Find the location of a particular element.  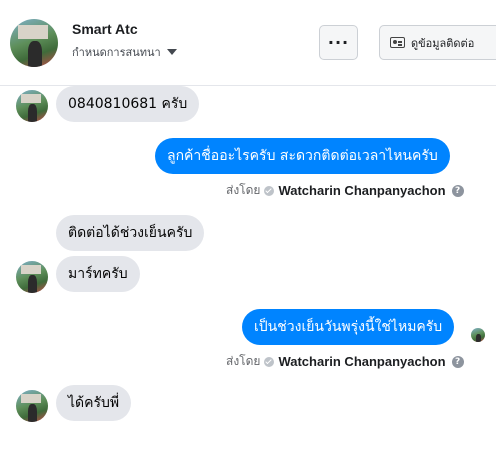

more-dots-icon: ··· is located at coordinates (338, 42).